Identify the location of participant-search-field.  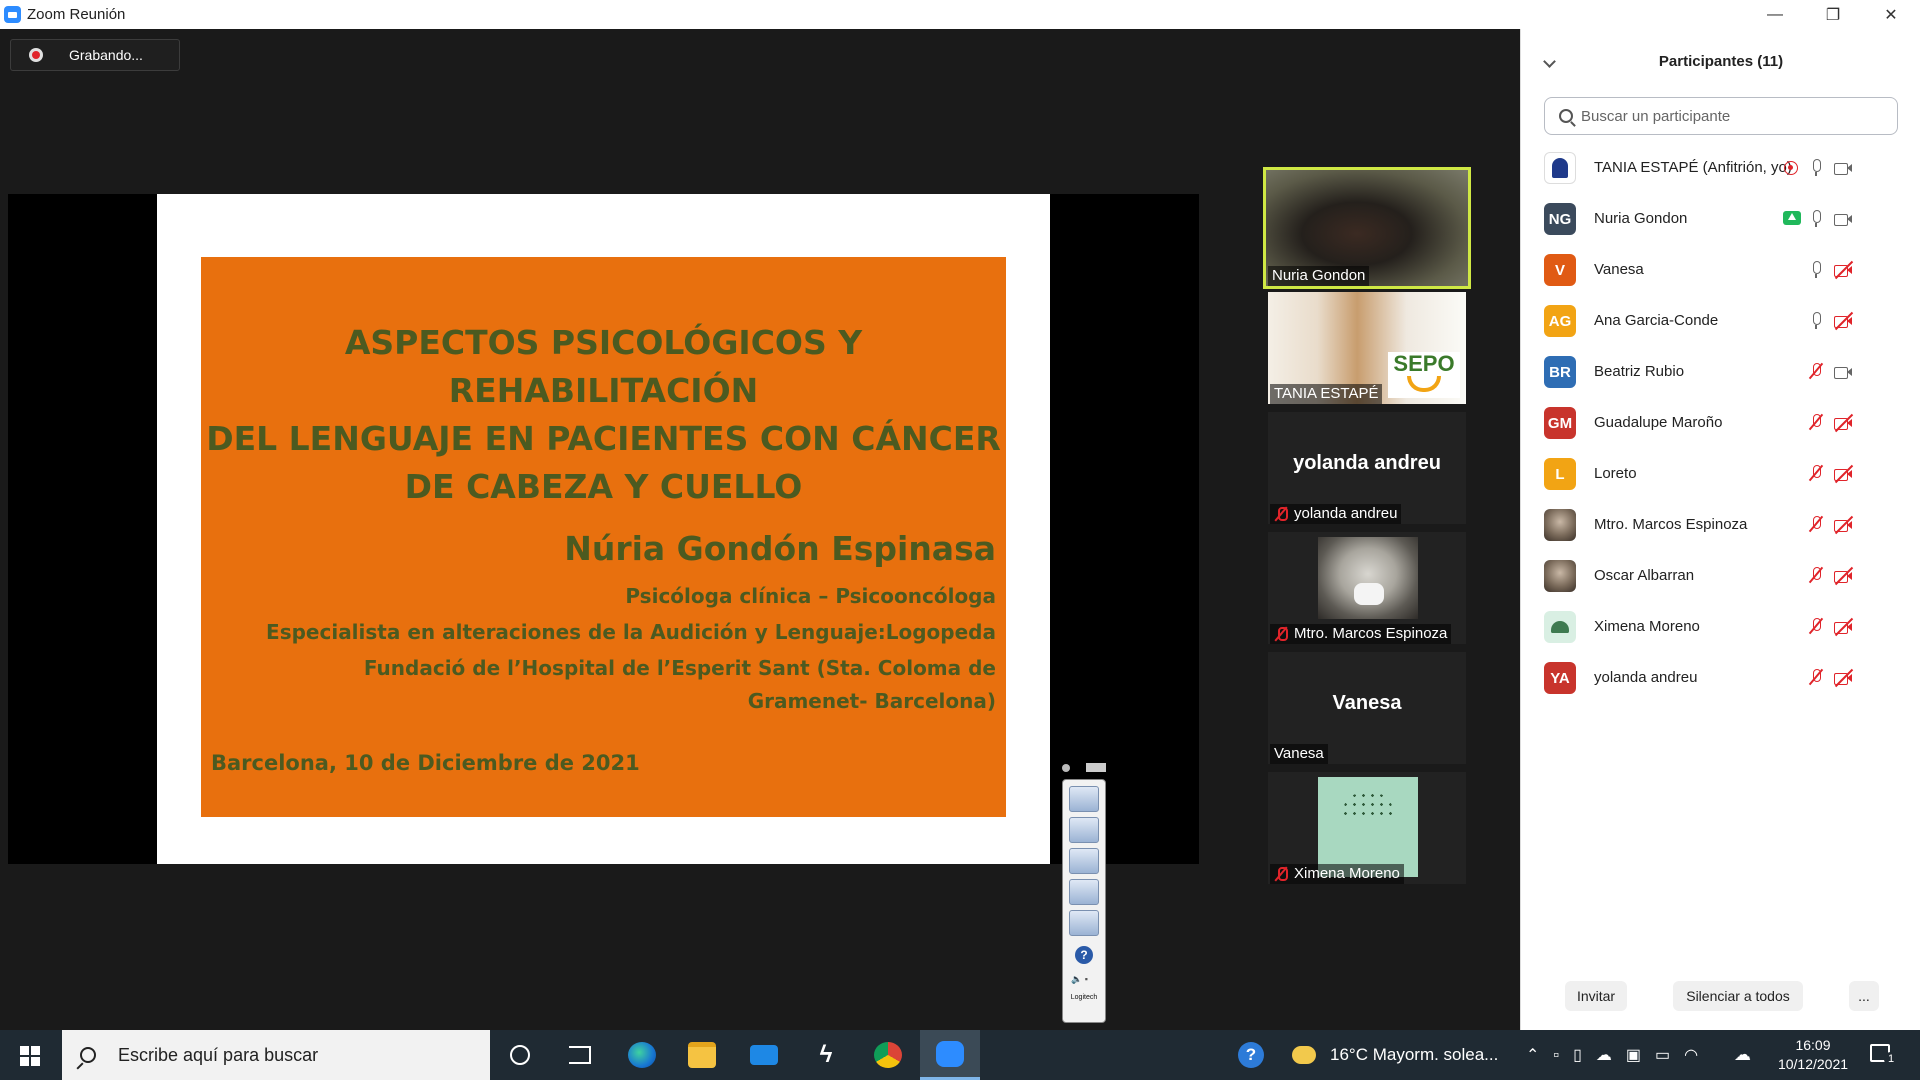
(1721, 116).